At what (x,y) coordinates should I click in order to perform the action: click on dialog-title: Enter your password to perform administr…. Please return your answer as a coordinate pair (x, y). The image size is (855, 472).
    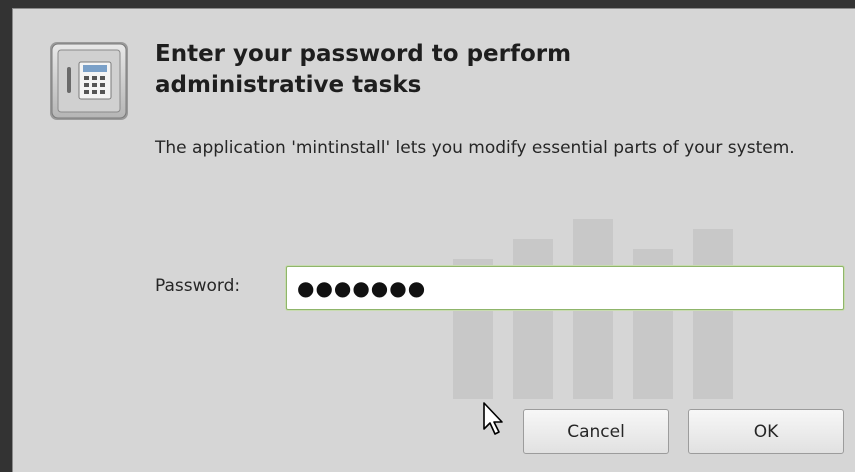
    Looking at the image, I should click on (363, 69).